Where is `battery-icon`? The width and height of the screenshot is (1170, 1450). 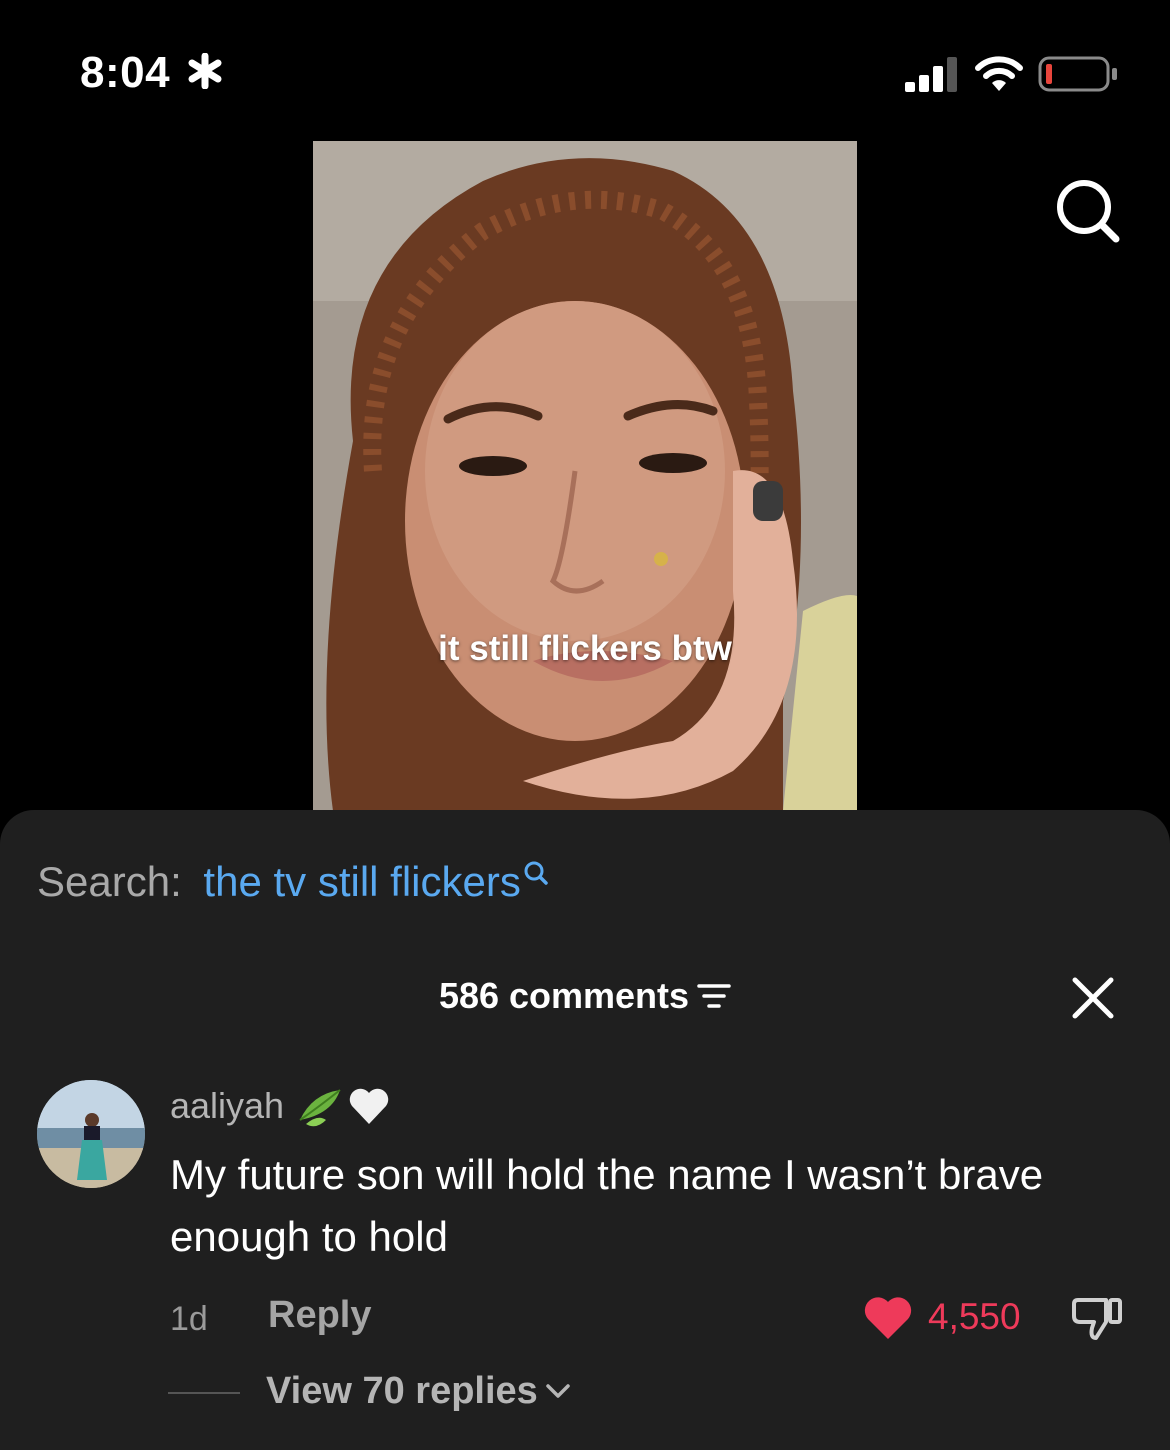
battery-icon is located at coordinates (1077, 74).